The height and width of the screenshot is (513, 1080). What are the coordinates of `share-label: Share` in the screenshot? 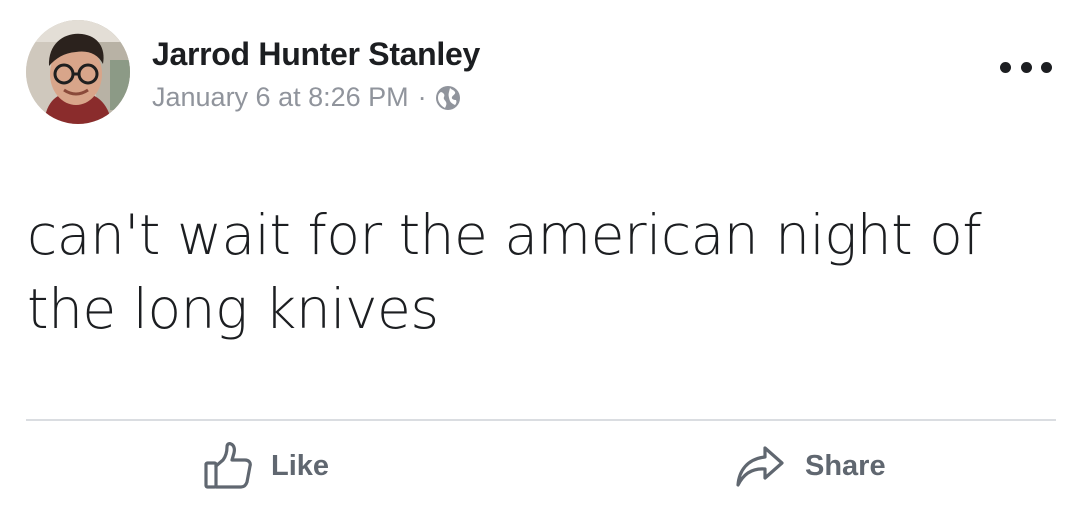 It's located at (845, 465).